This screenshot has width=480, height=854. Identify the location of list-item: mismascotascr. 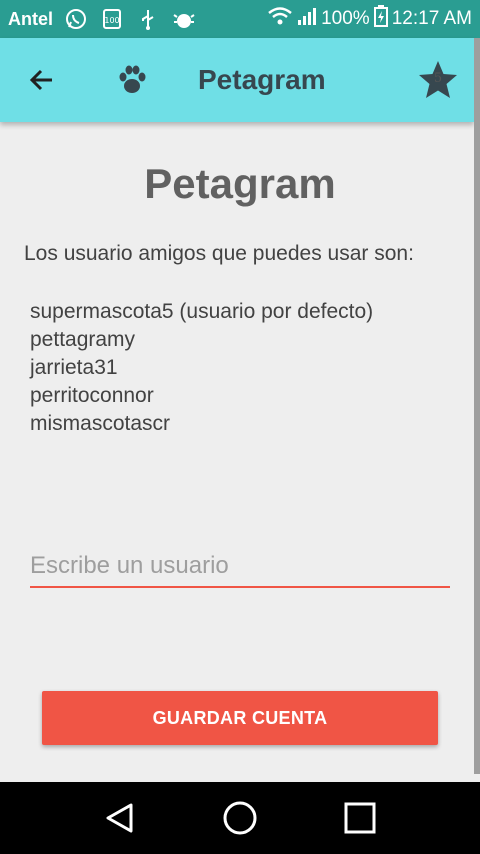
(100, 423).